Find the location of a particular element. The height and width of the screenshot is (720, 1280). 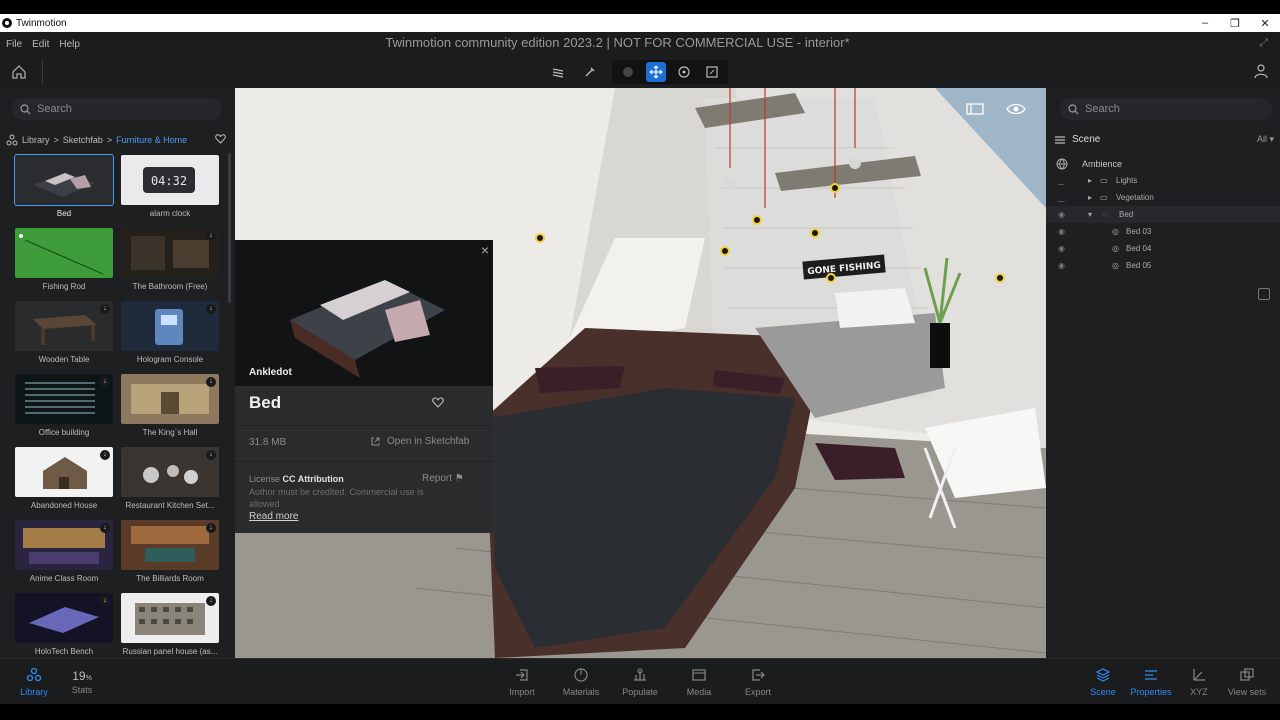

viewport-layout-icon is located at coordinates (975, 109).